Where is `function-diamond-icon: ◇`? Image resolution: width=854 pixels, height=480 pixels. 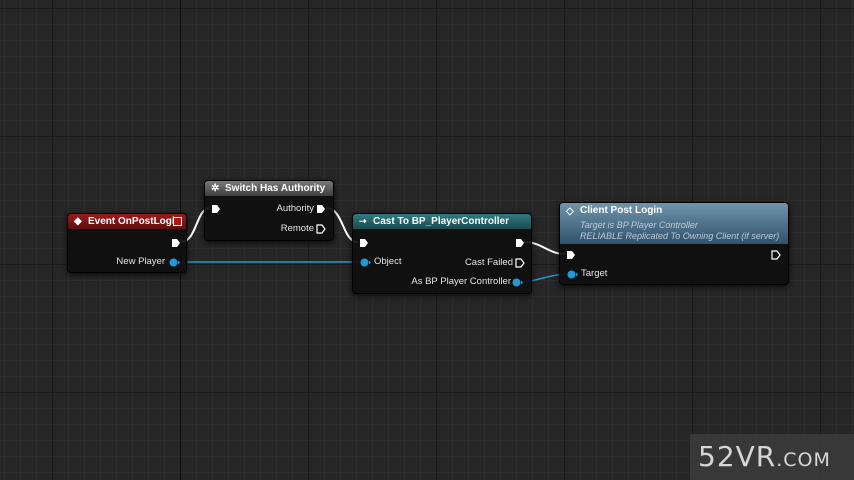
function-diamond-icon: ◇ is located at coordinates (570, 211).